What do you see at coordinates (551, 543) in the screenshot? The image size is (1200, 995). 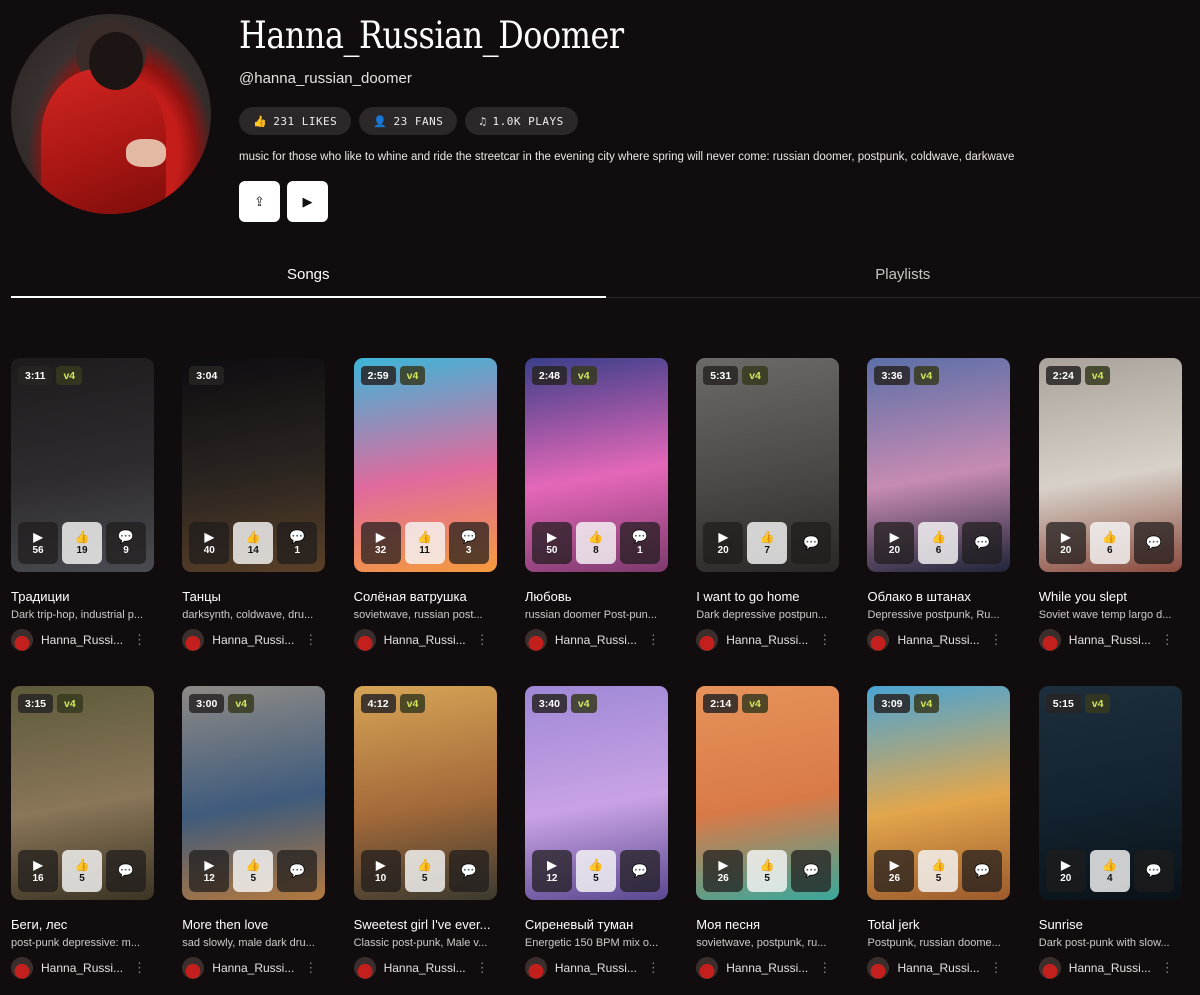 I see `play-button: ▶ 50` at bounding box center [551, 543].